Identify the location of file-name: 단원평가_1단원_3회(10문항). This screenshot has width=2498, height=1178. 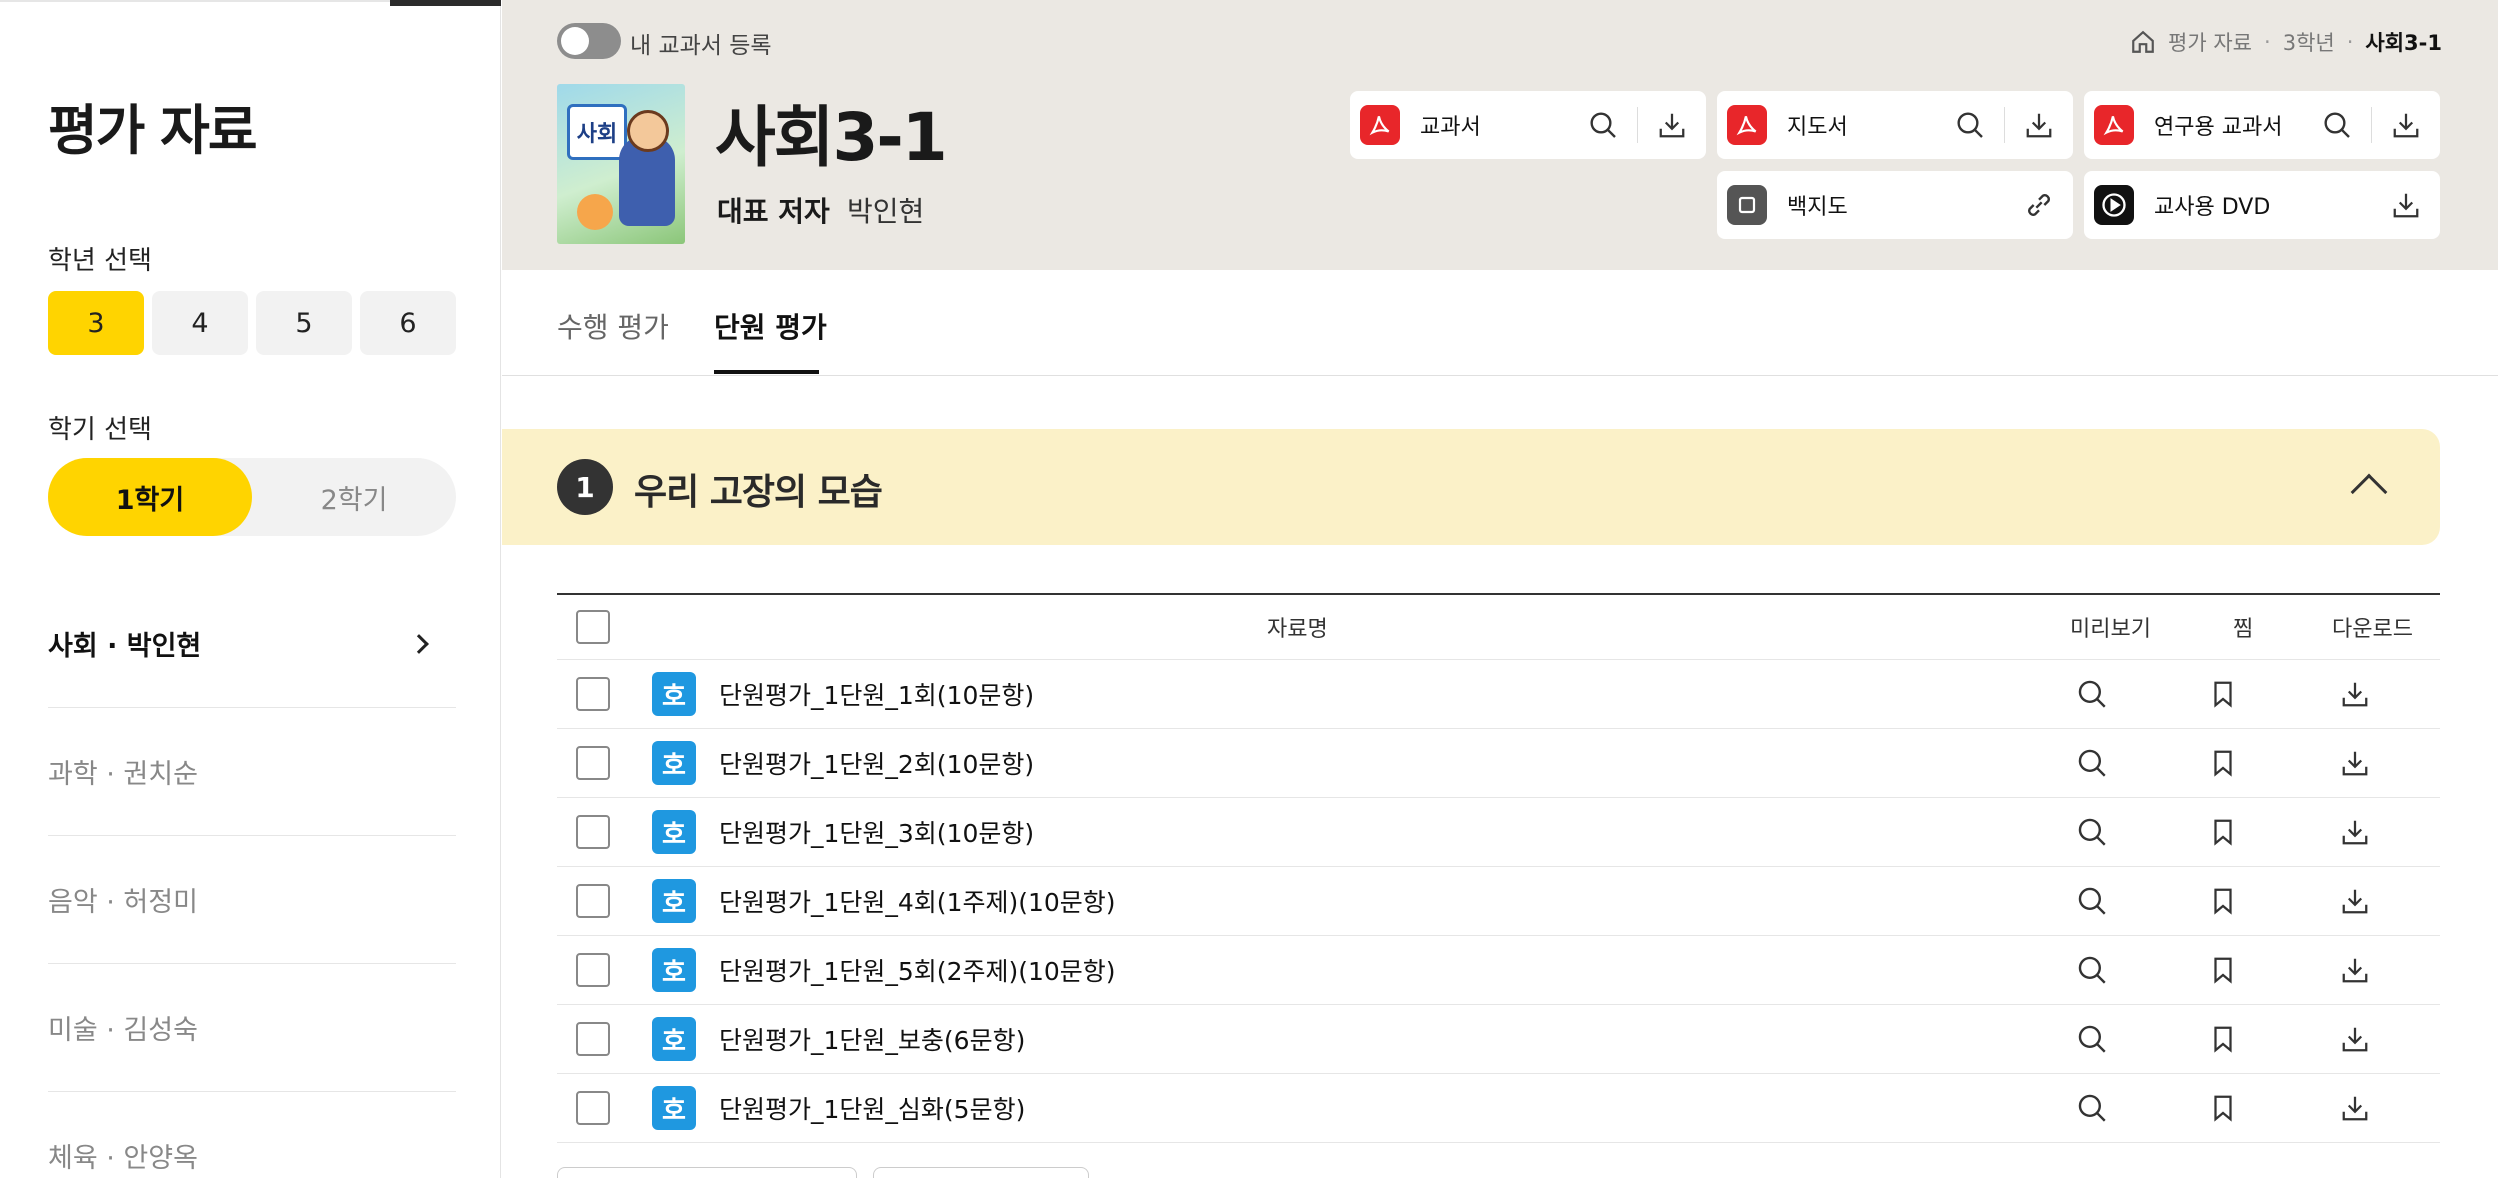
(876, 832).